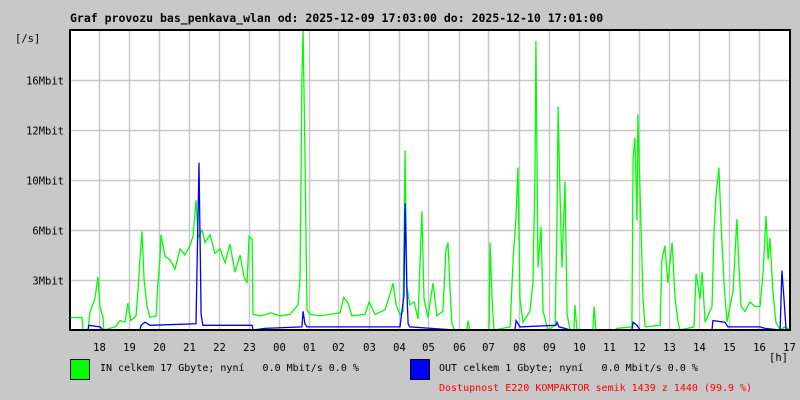 This screenshot has height=400, width=800. Describe the element at coordinates (338, 348) in the screenshot. I see `x-tick-label: 02` at that location.